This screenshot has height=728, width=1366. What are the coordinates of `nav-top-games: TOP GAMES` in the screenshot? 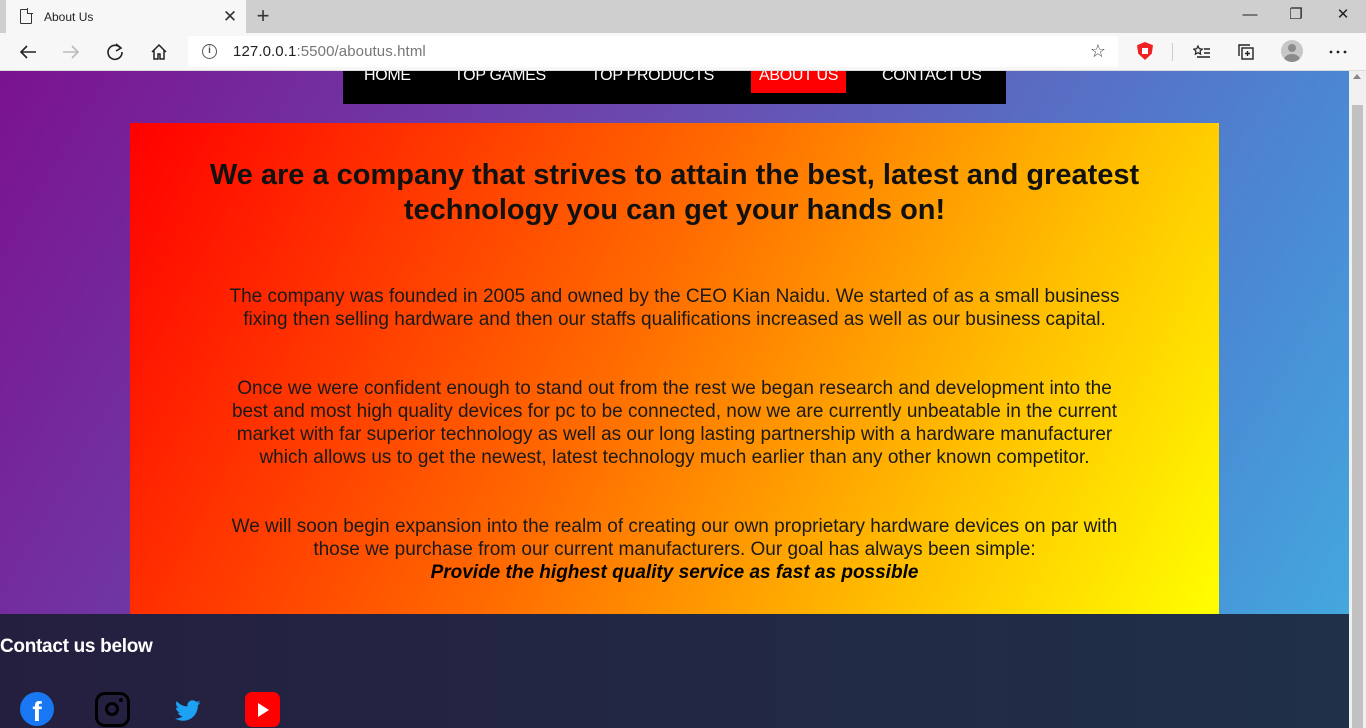 It's located at (500, 82).